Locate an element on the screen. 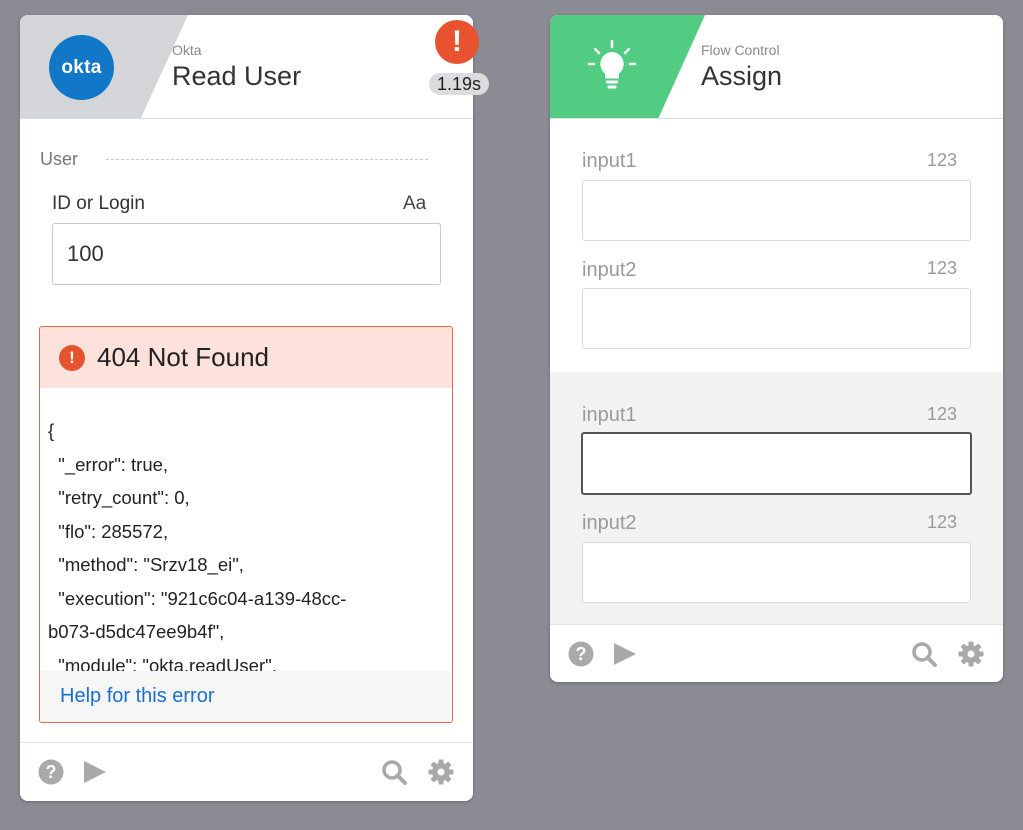 The height and width of the screenshot is (830, 1023). card-header: okta Okta Read User is located at coordinates (246, 67).